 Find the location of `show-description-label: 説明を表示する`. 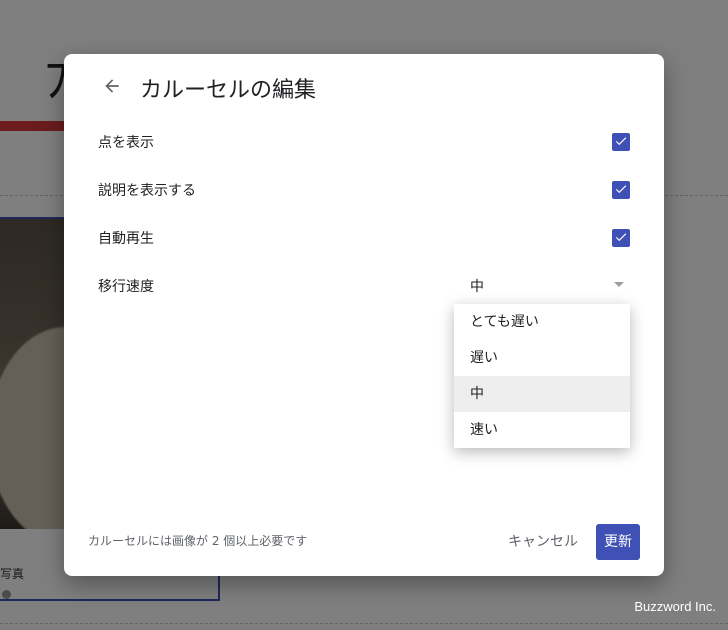

show-description-label: 説明を表示する is located at coordinates (147, 191).